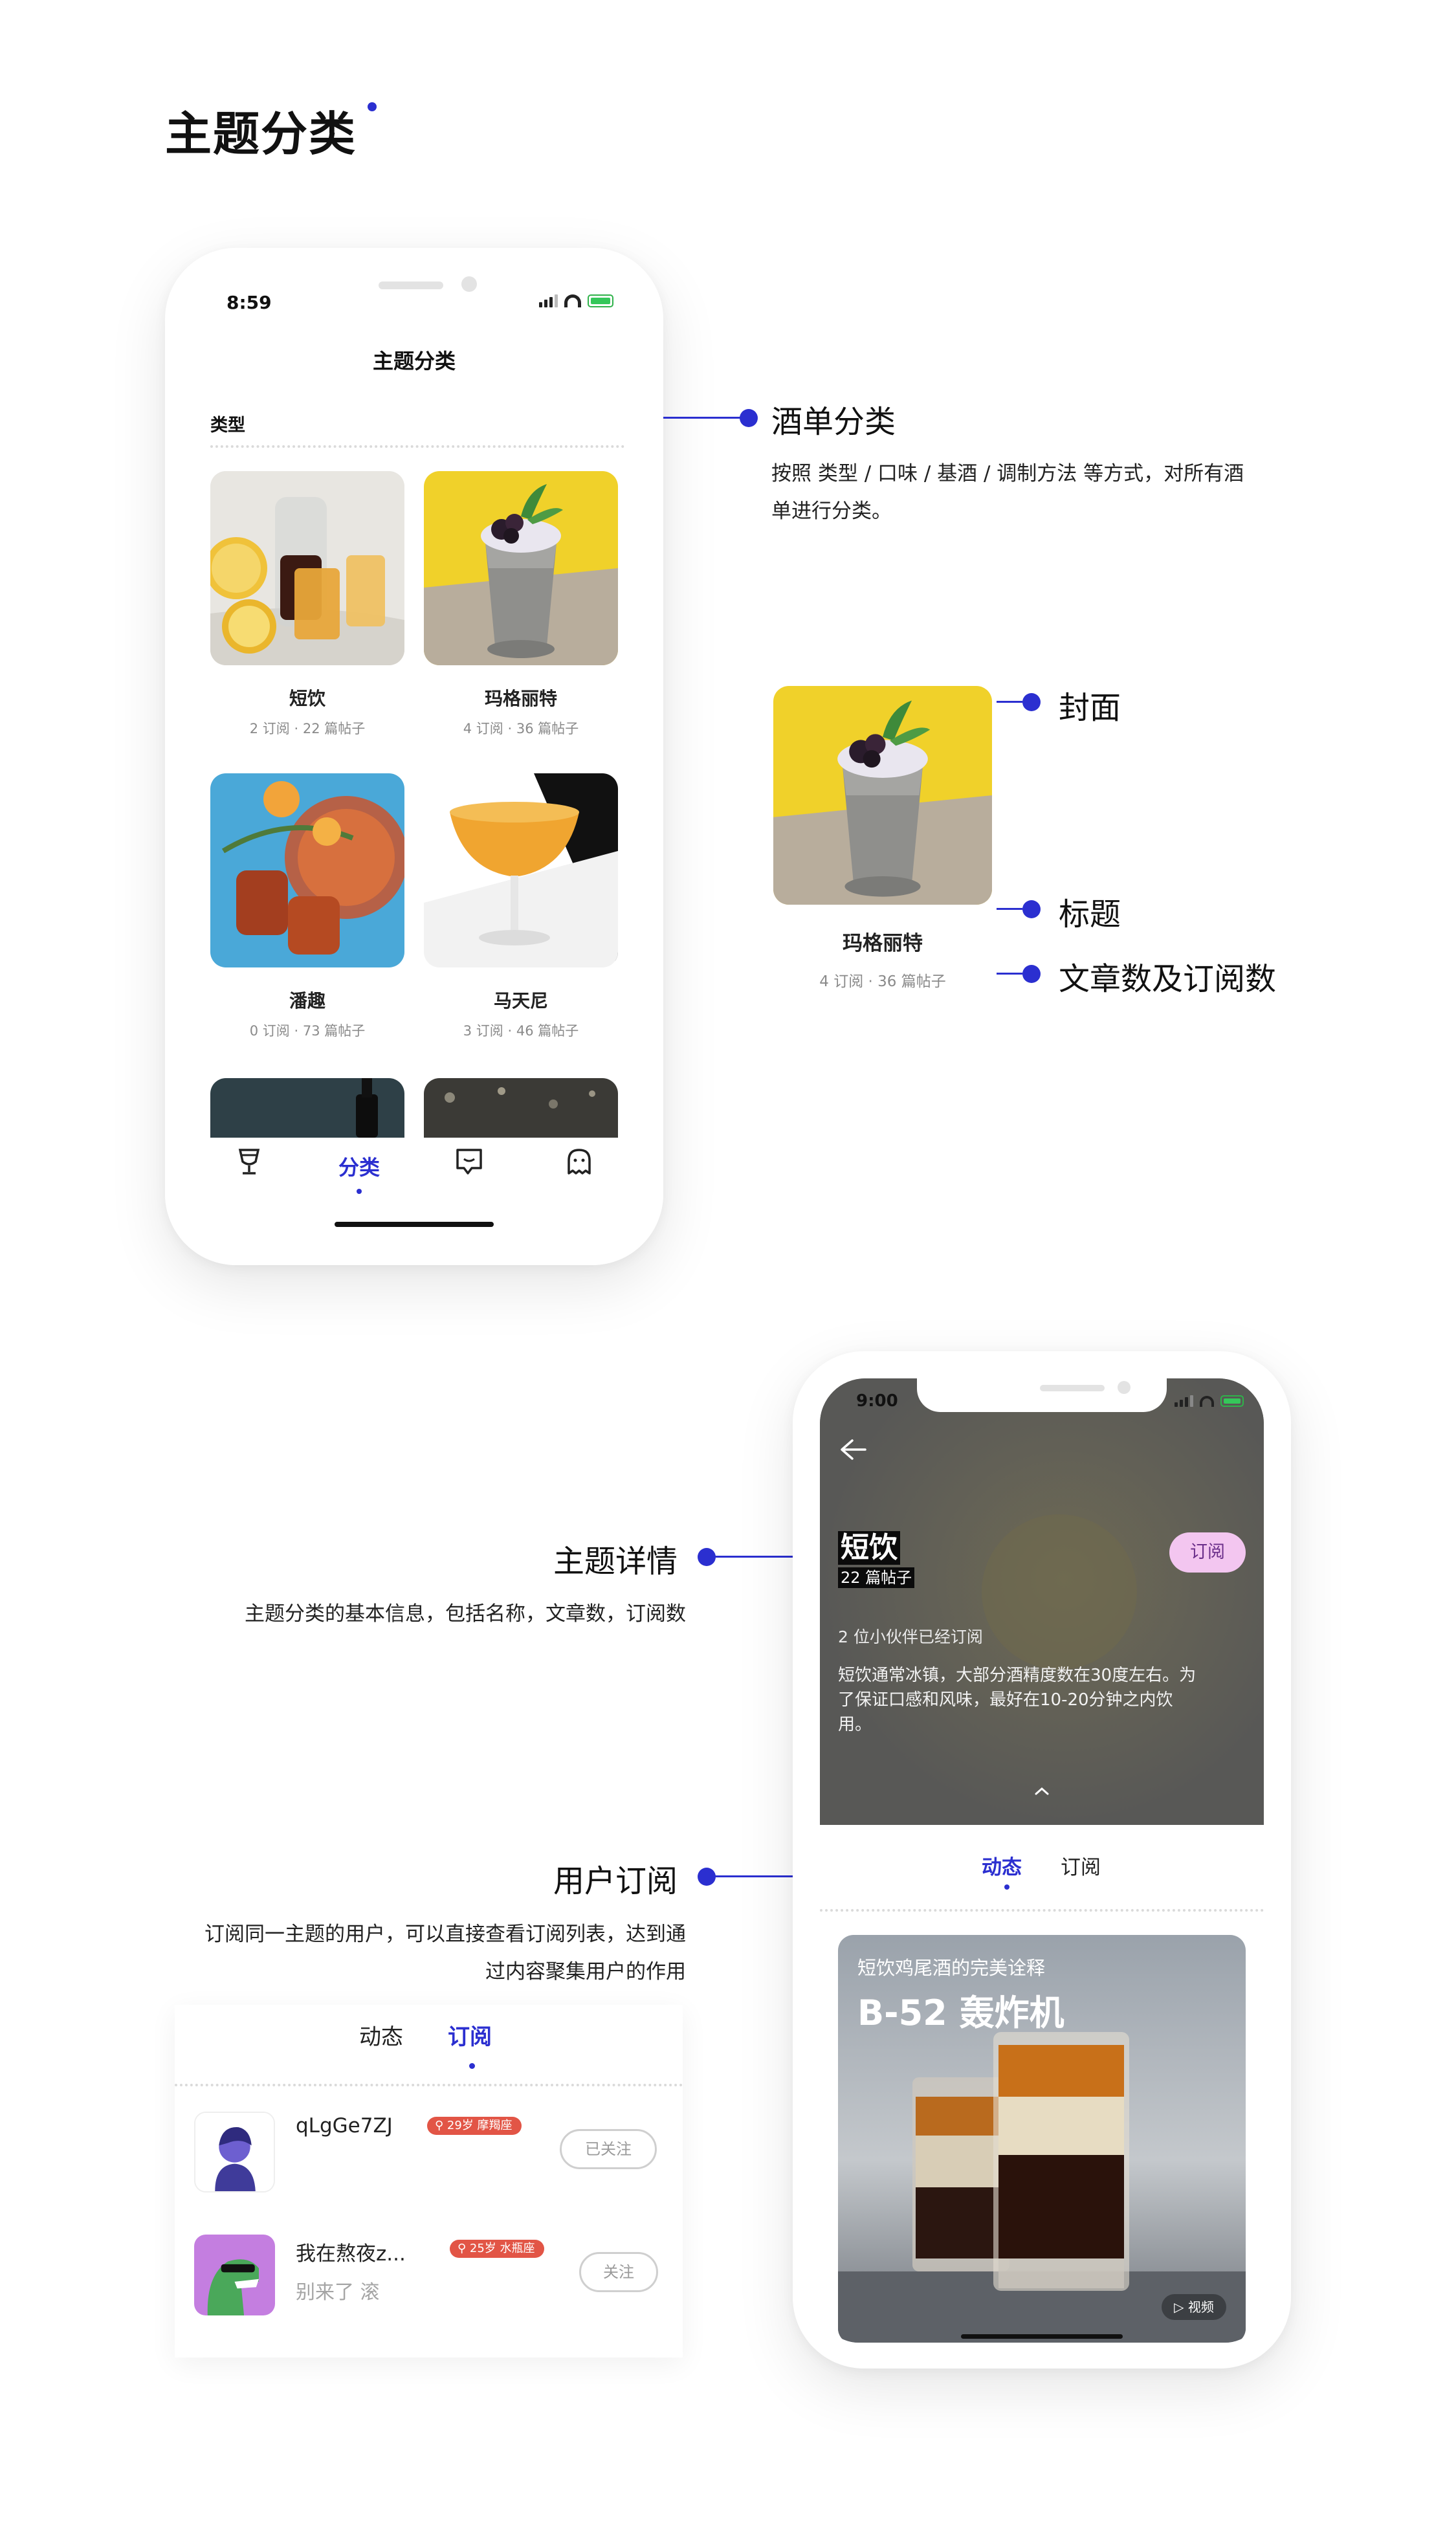 Image resolution: width=1456 pixels, height=2540 pixels. I want to click on card-meta: 4 订阅 · 36 篇帖子, so click(521, 728).